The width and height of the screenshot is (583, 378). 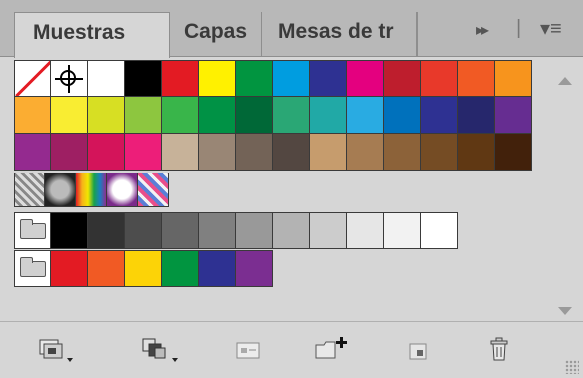 What do you see at coordinates (217, 34) in the screenshot?
I see `tab-capas: Capas` at bounding box center [217, 34].